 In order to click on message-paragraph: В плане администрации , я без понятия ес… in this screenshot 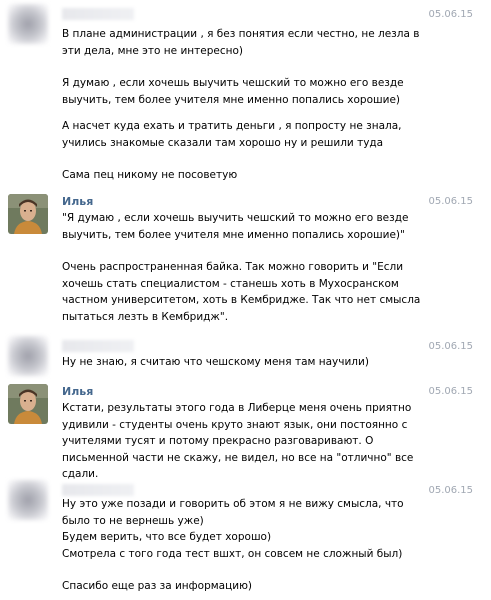, I will do `click(241, 42)`.